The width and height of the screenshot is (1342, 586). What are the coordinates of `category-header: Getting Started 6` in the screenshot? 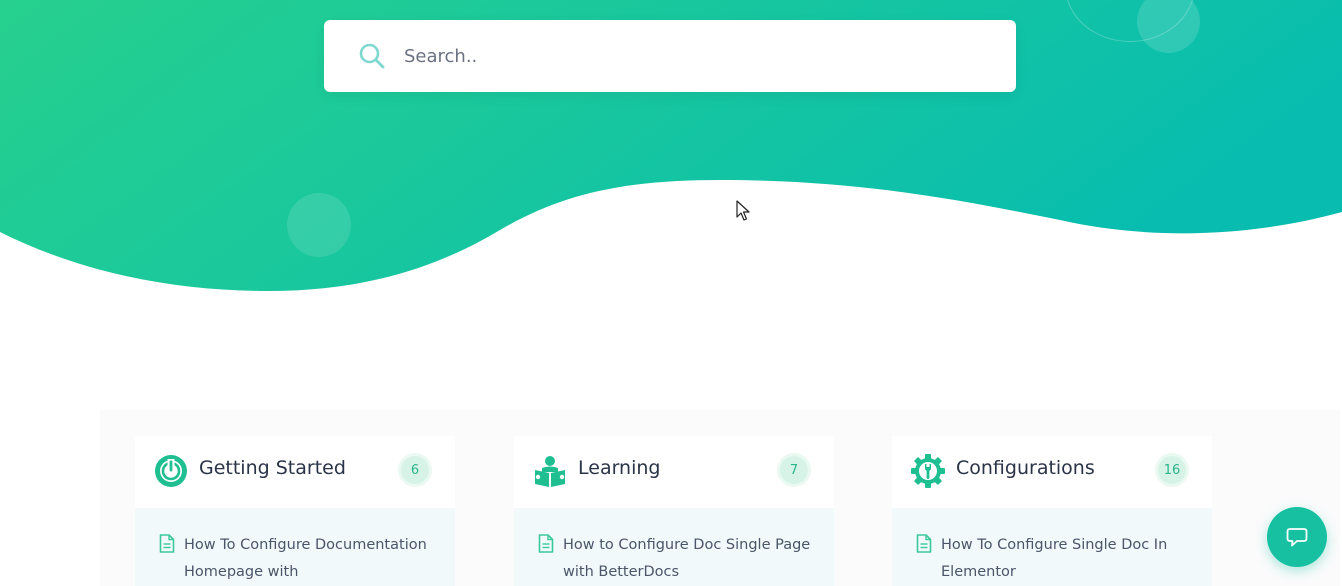 It's located at (295, 472).